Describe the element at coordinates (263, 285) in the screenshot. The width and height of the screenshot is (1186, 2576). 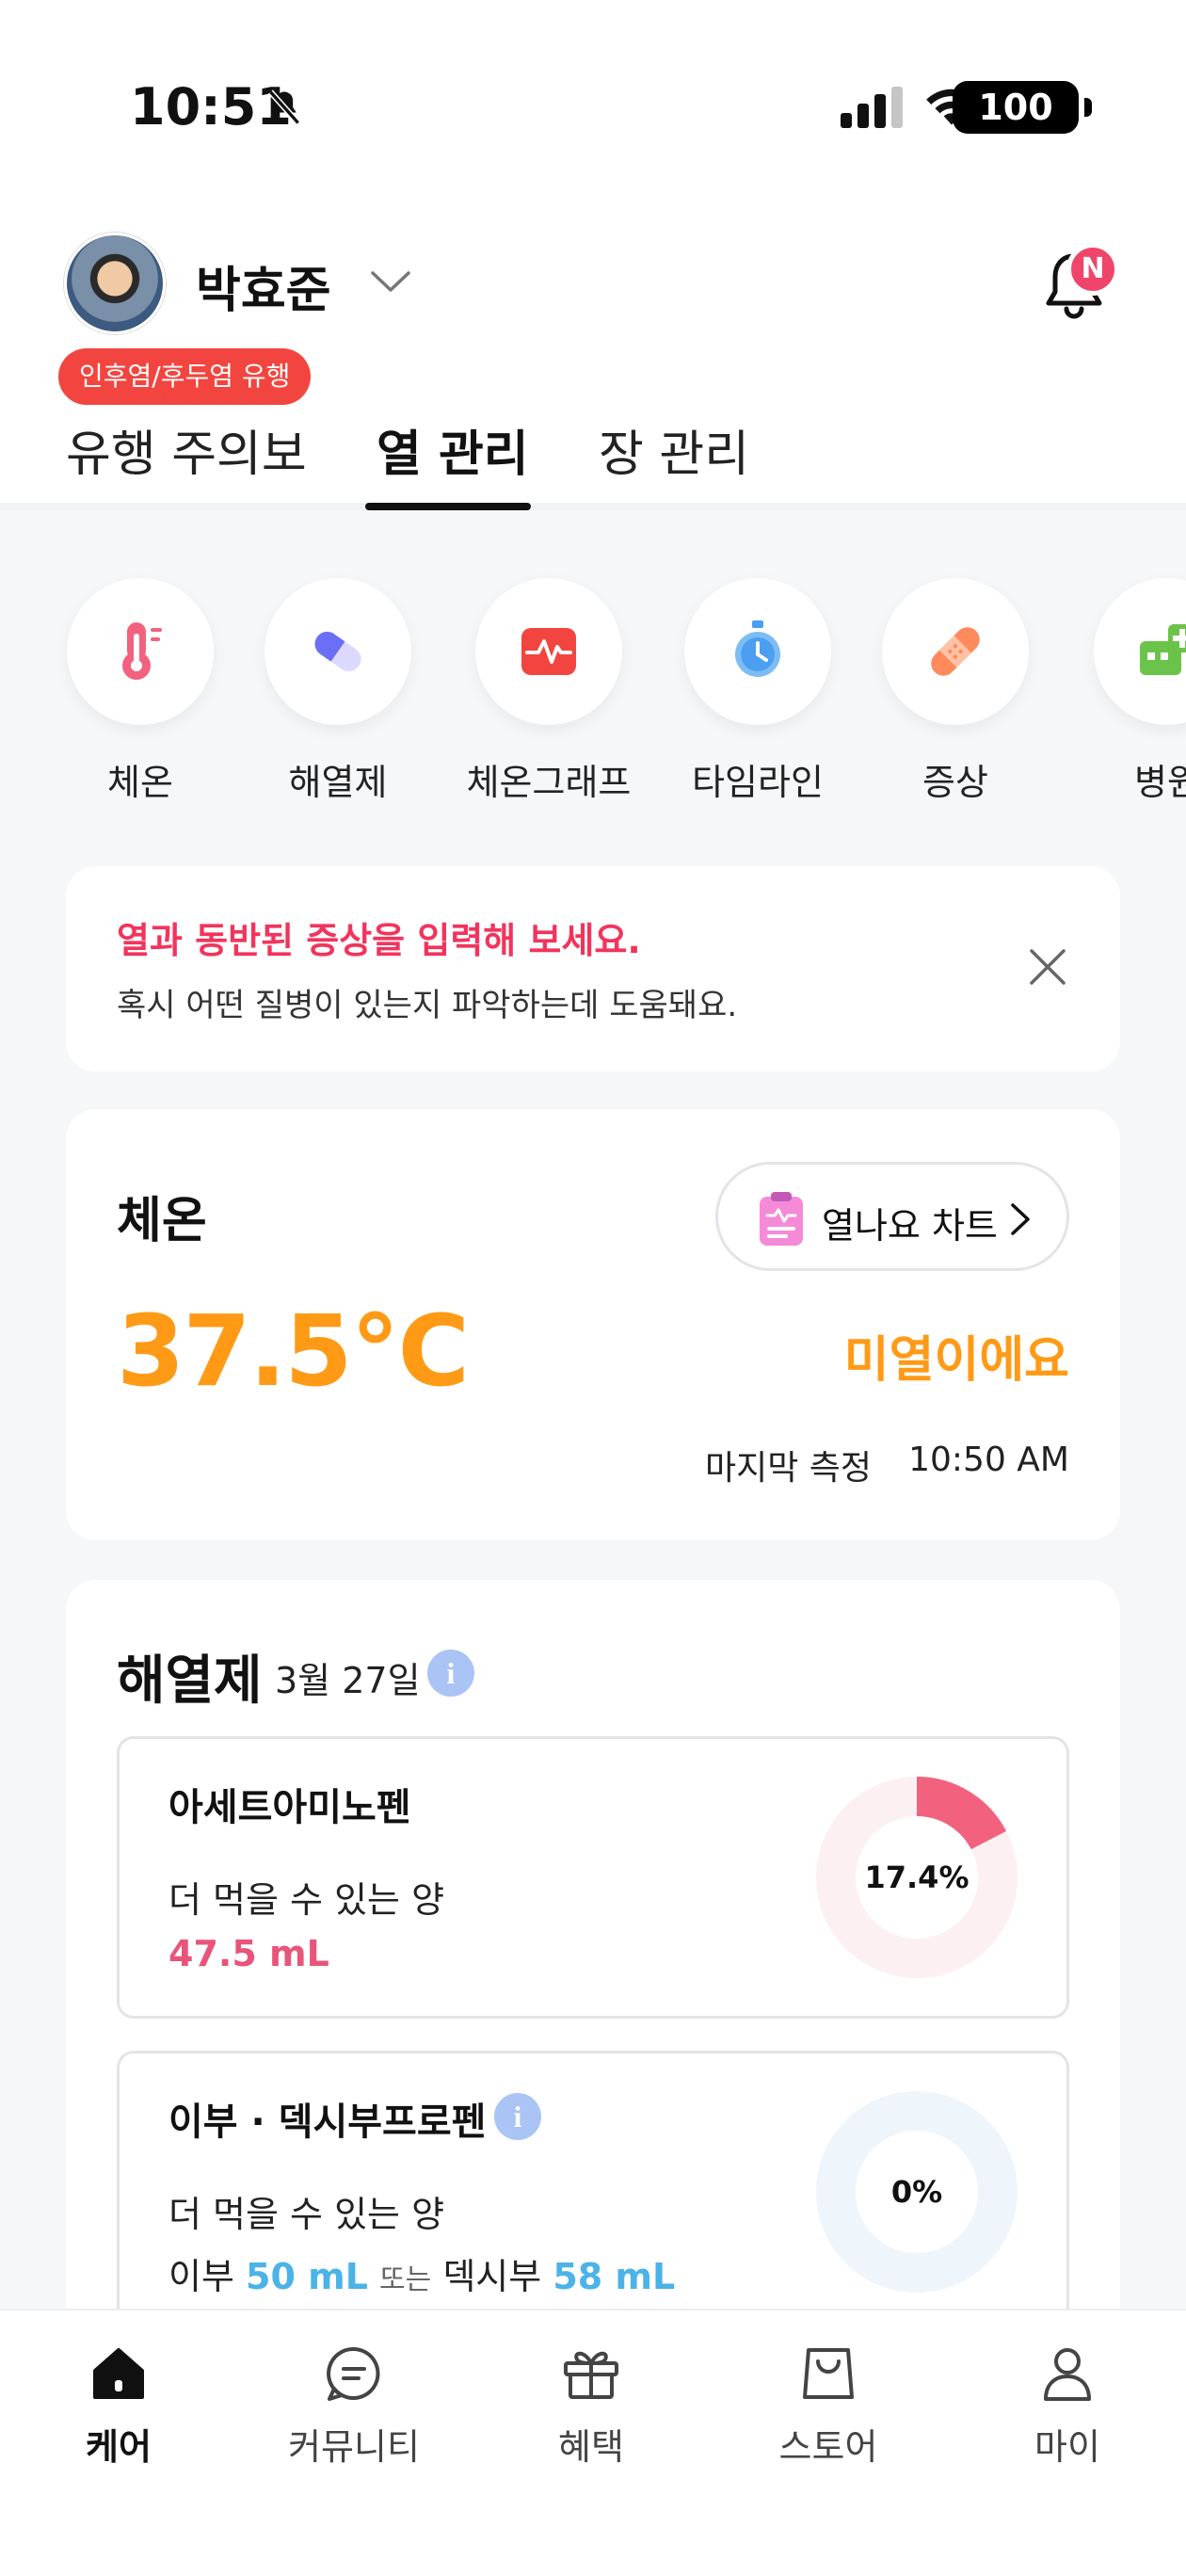
I see `profile-name: 박효준` at that location.